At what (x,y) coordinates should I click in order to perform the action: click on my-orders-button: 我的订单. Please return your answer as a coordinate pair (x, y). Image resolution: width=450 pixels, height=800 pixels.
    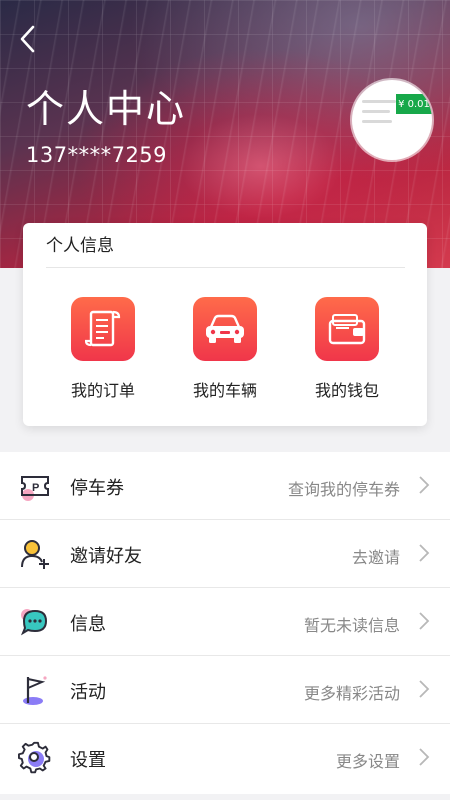
    Looking at the image, I should click on (103, 349).